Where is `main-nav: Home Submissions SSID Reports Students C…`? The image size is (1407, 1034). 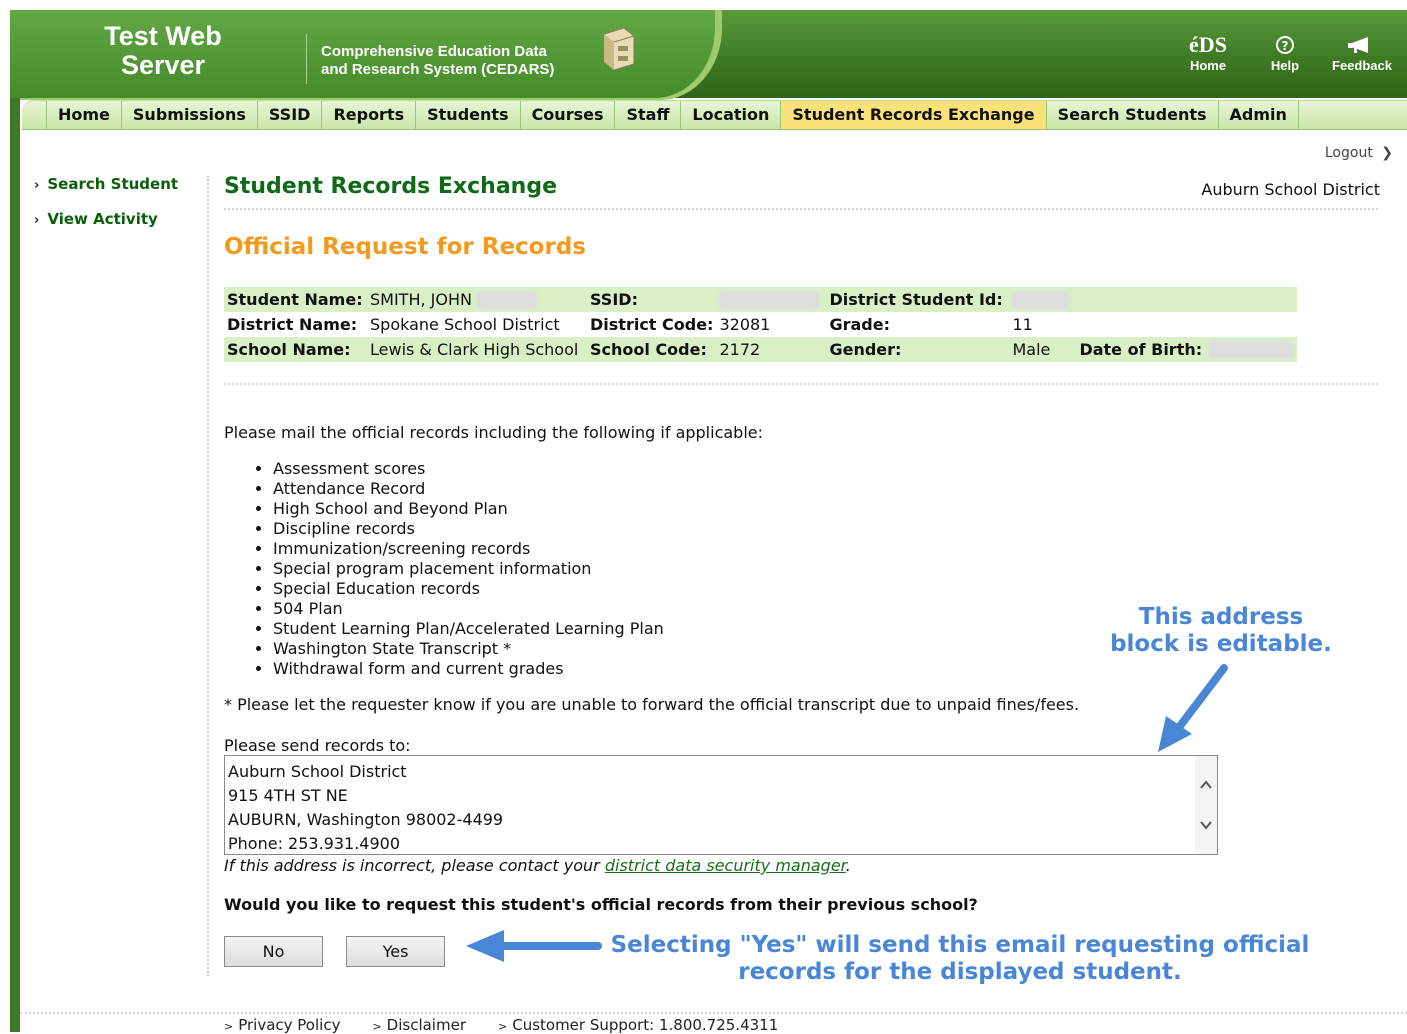
main-nav: Home Submissions SSID Reports Students C… is located at coordinates (714, 115).